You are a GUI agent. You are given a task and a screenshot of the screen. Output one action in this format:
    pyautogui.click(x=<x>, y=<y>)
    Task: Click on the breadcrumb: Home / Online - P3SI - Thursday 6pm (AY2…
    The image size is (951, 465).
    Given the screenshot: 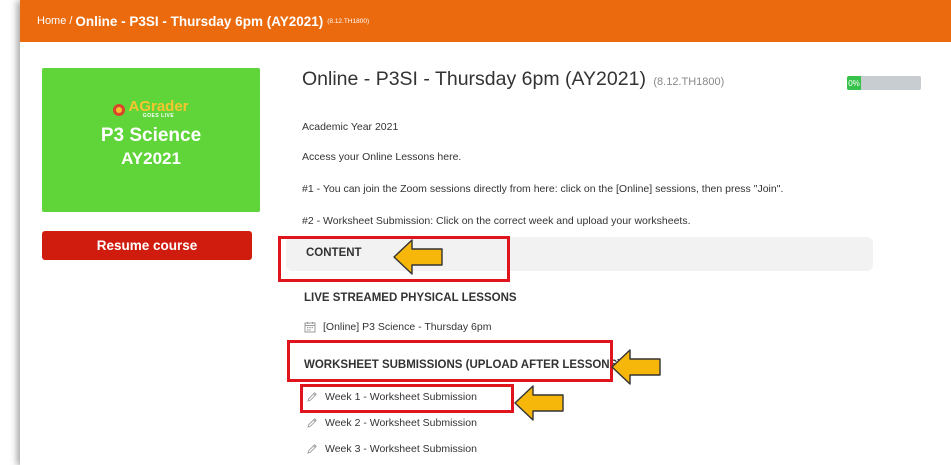 What is the action you would take?
    pyautogui.click(x=485, y=21)
    